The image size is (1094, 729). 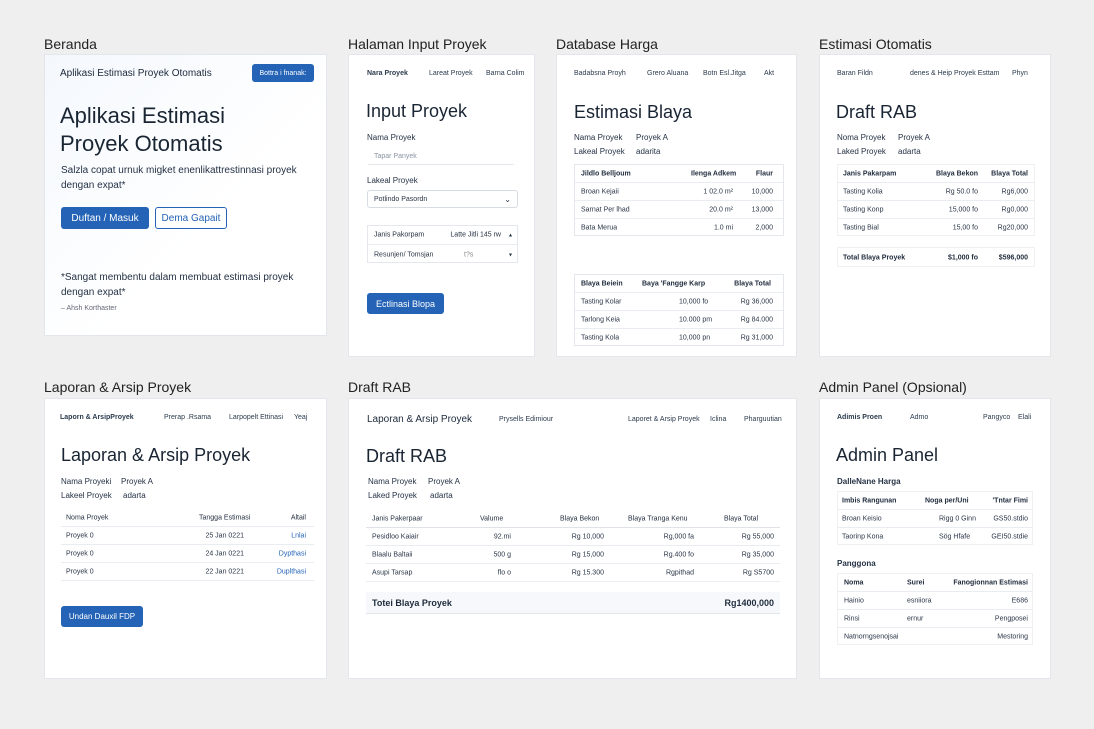 I want to click on section-label-input: Halaman Input Proyek, so click(x=417, y=44).